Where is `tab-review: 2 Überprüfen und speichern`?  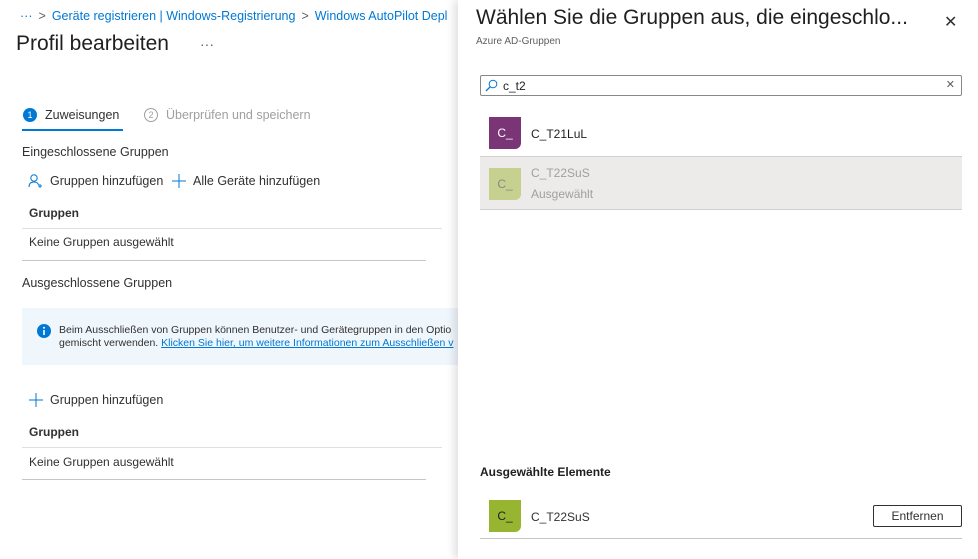
tab-review: 2 Überprüfen und speichern is located at coordinates (227, 115).